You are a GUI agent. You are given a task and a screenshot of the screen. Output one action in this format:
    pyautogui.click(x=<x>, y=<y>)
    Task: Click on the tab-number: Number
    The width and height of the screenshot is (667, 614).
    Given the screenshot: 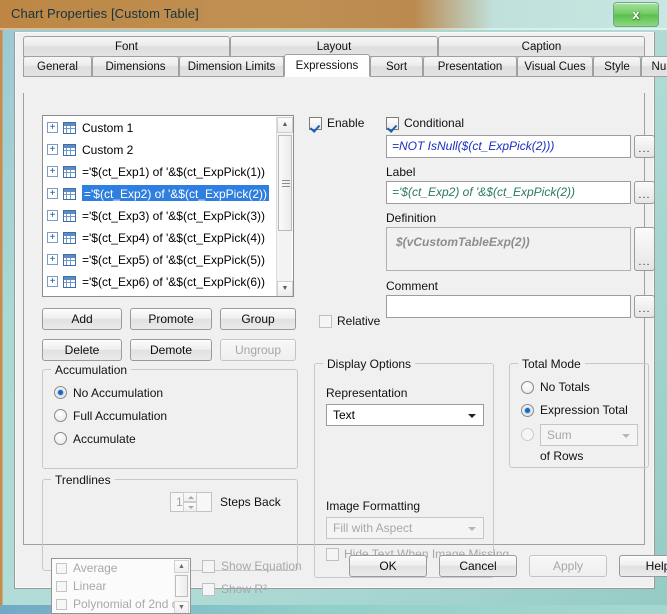 What is the action you would take?
    pyautogui.click(x=654, y=66)
    